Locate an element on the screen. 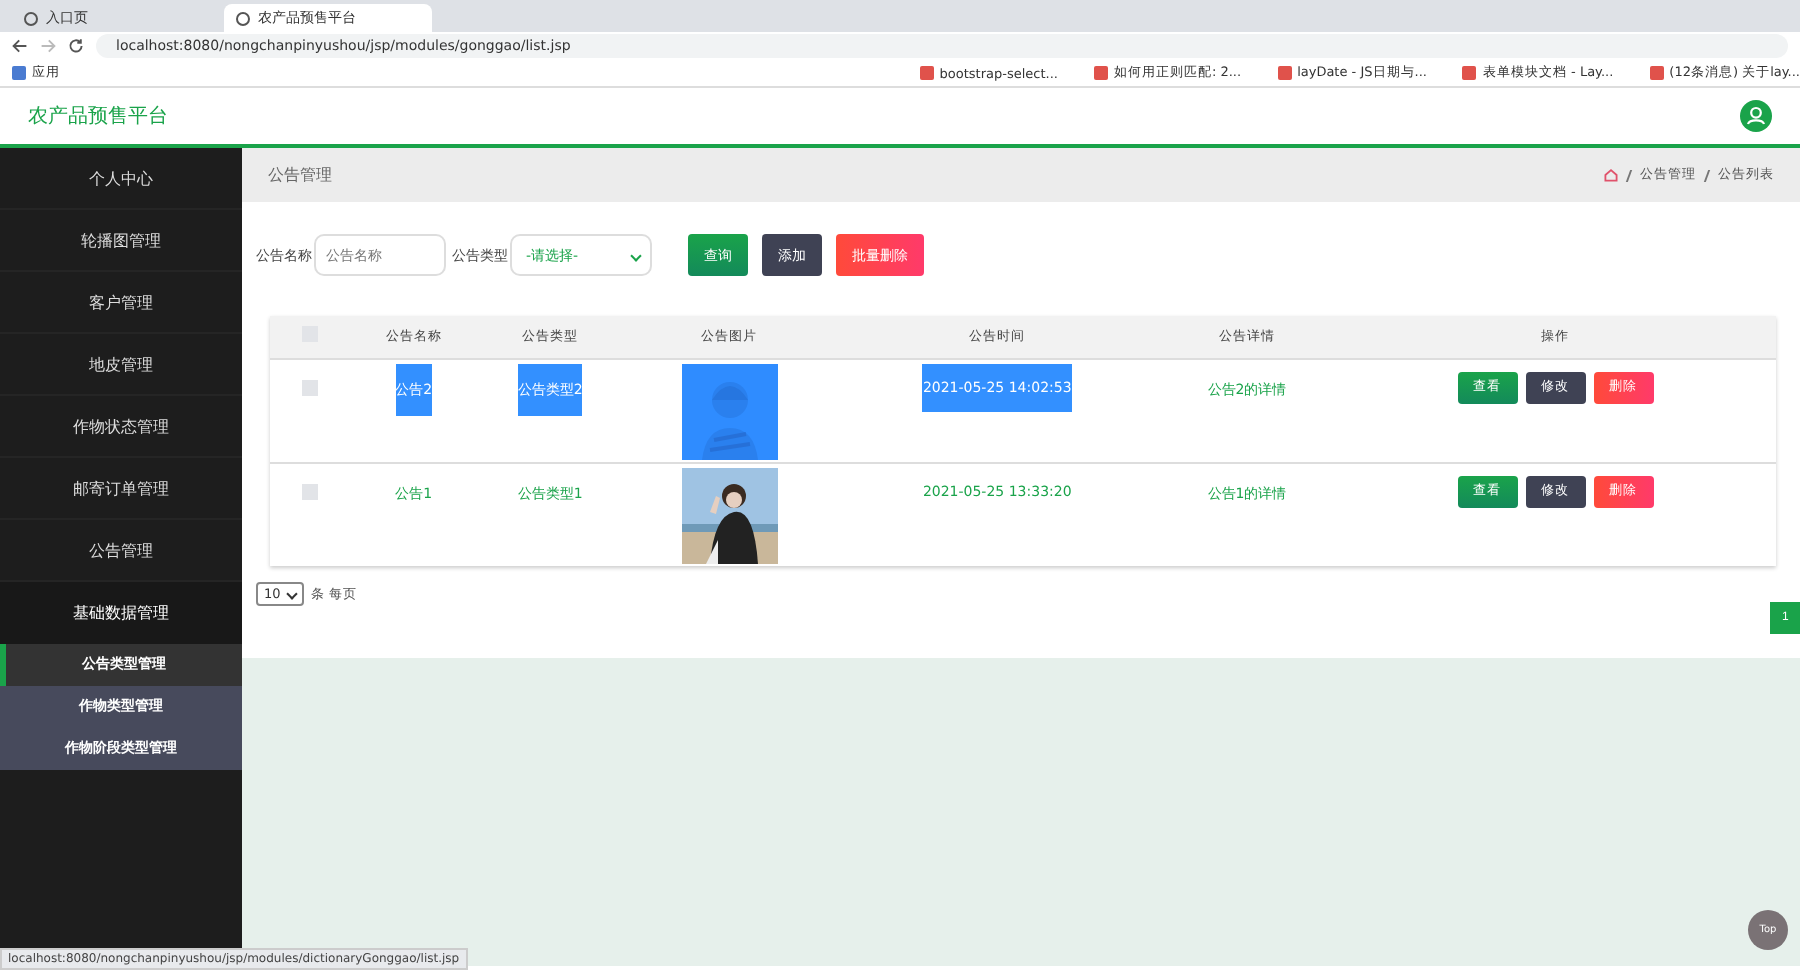  sidebar-item: 基础数据管理 is located at coordinates (121, 613).